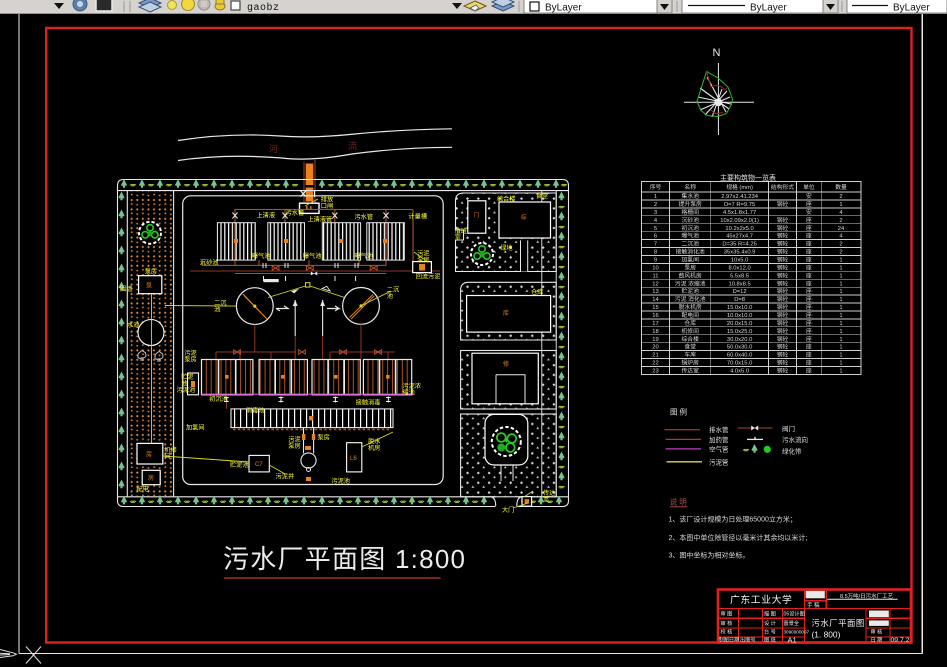 The height and width of the screenshot is (667, 947). What do you see at coordinates (727, 623) in the screenshot?
I see `svg-text: 审 核` at bounding box center [727, 623].